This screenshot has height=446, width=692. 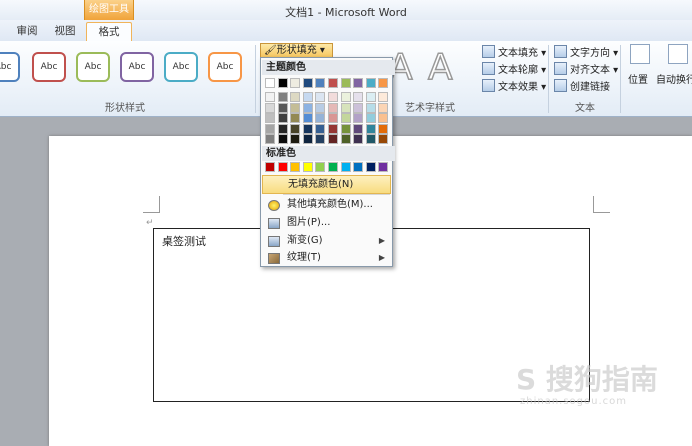 What do you see at coordinates (582, 85) in the screenshot?
I see `create-link-button: 创建链接` at bounding box center [582, 85].